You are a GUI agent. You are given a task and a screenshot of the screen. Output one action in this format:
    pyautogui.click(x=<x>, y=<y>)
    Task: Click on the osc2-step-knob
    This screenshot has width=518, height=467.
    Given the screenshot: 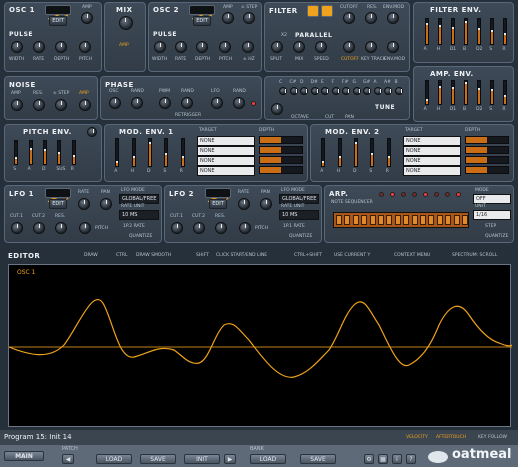 What is the action you would take?
    pyautogui.click(x=249, y=18)
    